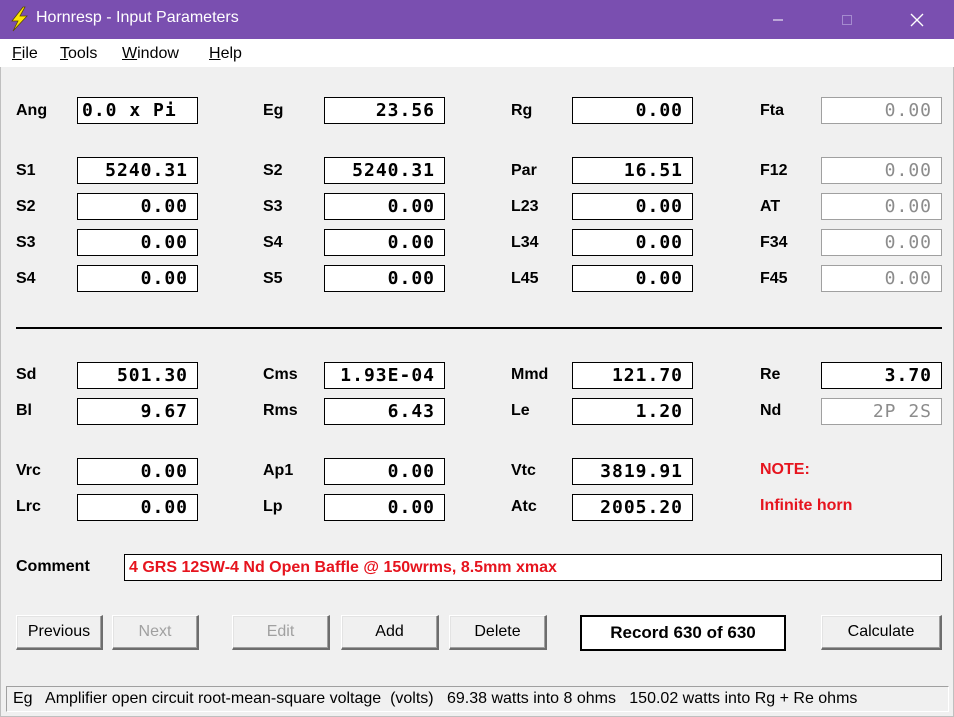  I want to click on lrc-field: 0.00, so click(137, 507).